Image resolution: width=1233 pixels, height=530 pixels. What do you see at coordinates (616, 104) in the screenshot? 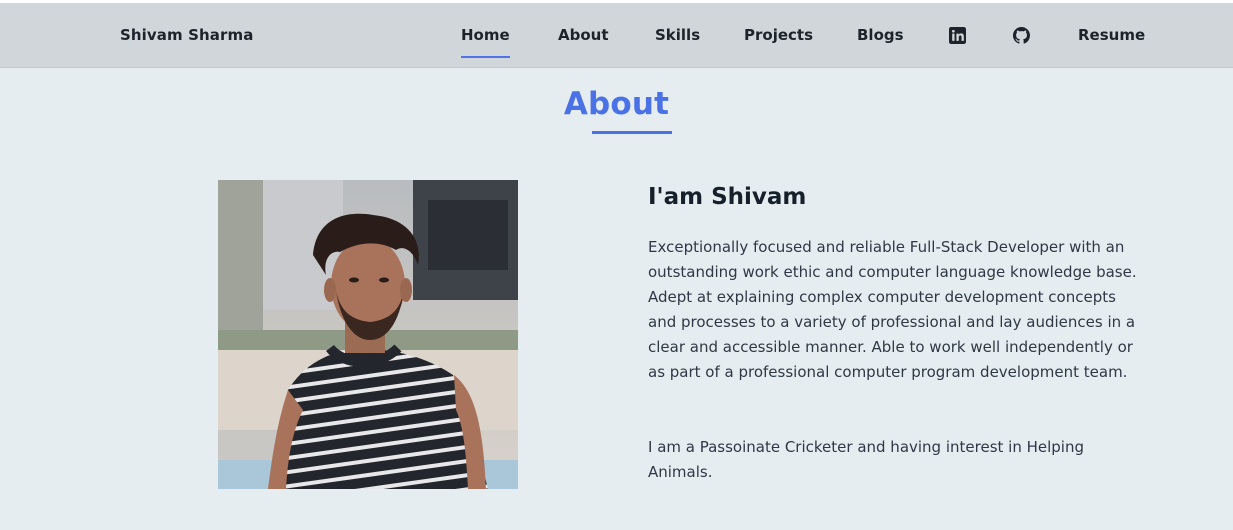
I see `section-title: About` at bounding box center [616, 104].